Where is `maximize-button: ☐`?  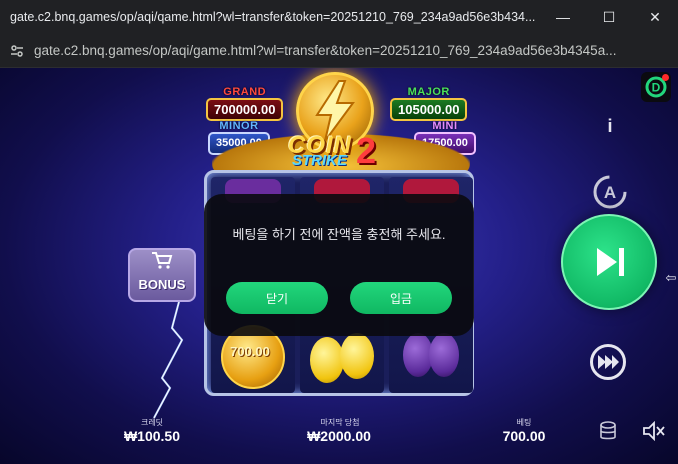 maximize-button: ☐ is located at coordinates (609, 17).